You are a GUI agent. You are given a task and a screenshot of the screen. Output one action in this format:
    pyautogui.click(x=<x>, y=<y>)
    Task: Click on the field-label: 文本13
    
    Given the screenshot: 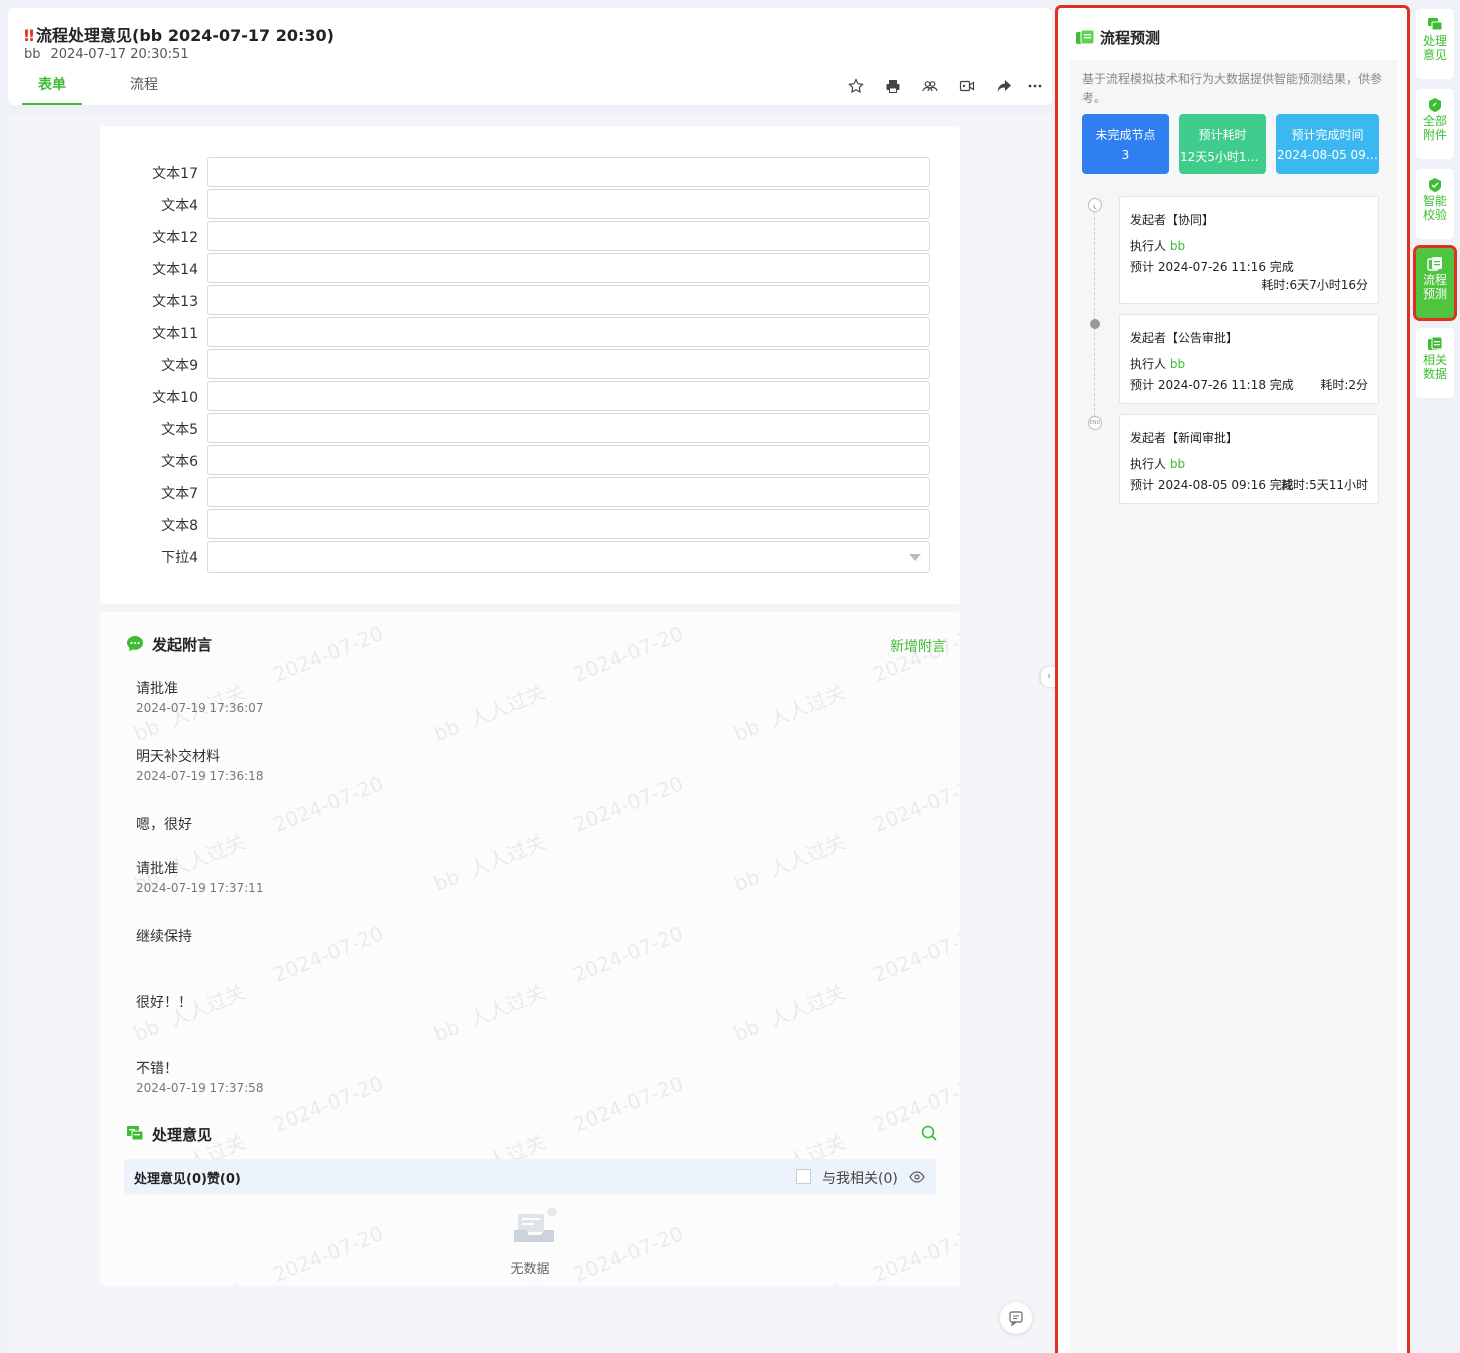 What is the action you would take?
    pyautogui.click(x=175, y=302)
    